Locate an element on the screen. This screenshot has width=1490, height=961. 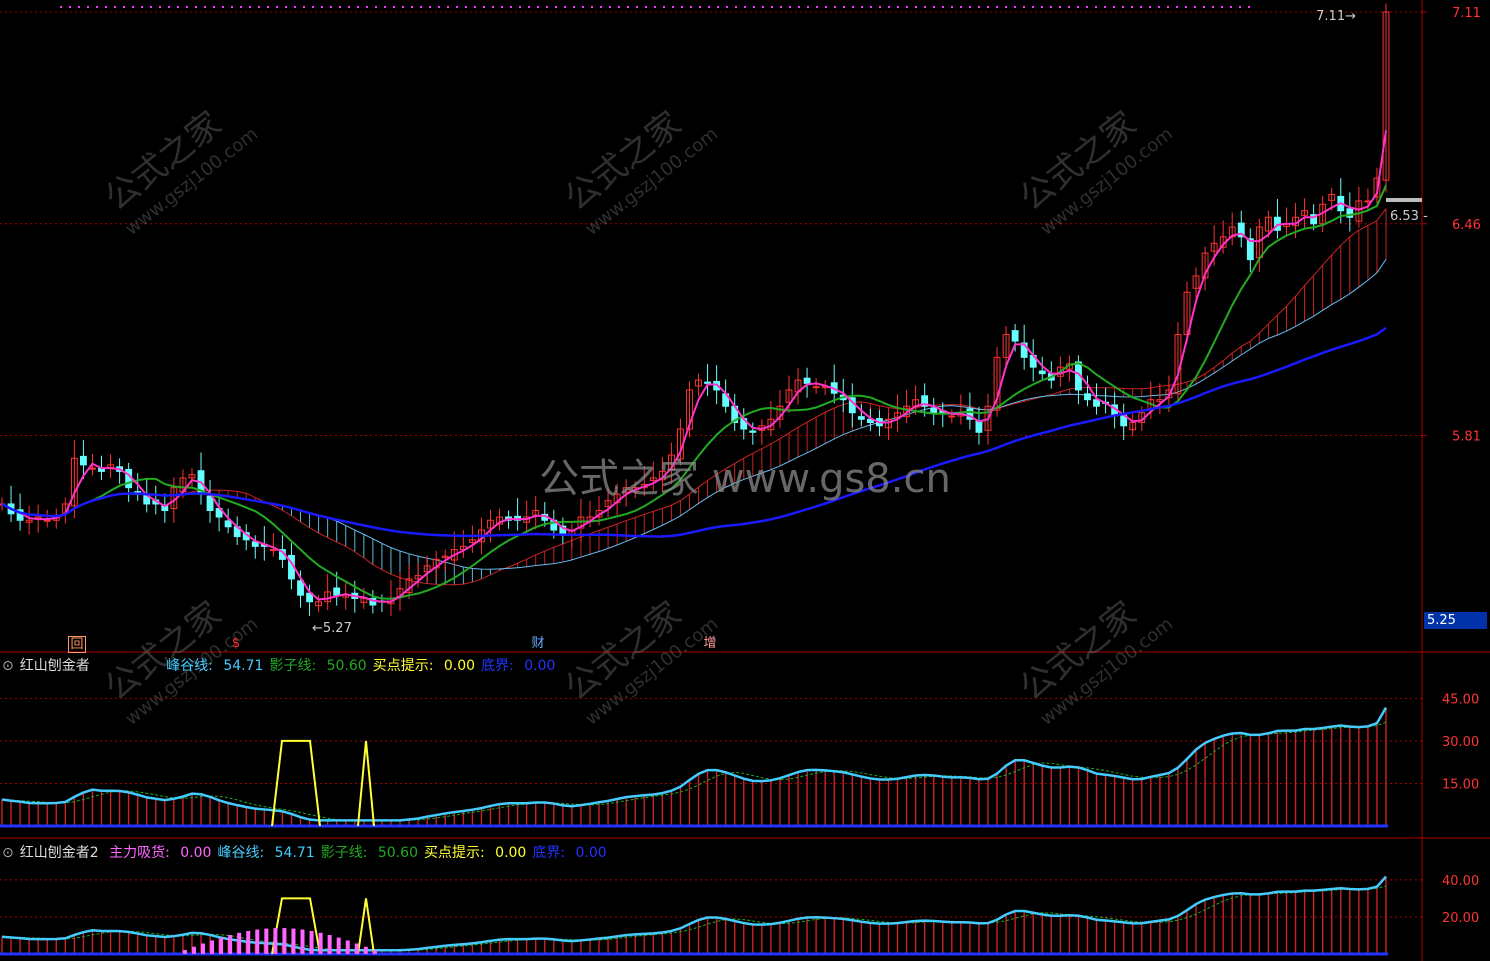
osc-tick-label: 40.00 is located at coordinates (1460, 881).